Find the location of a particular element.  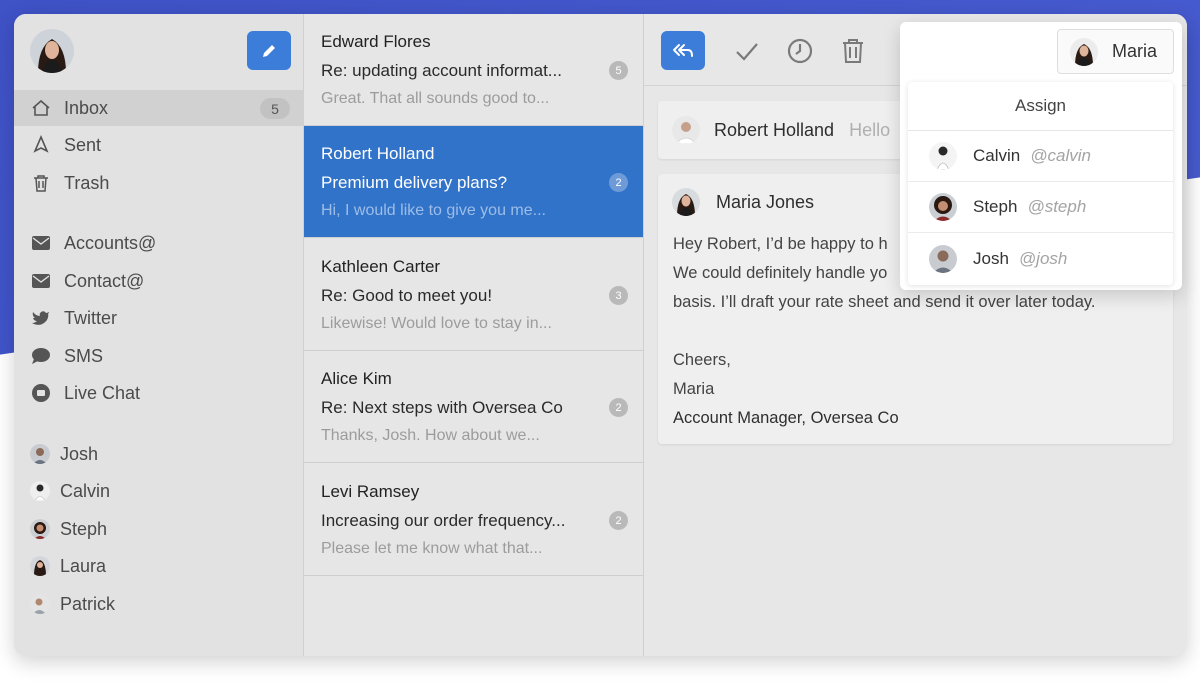

compose-button is located at coordinates (269, 50).